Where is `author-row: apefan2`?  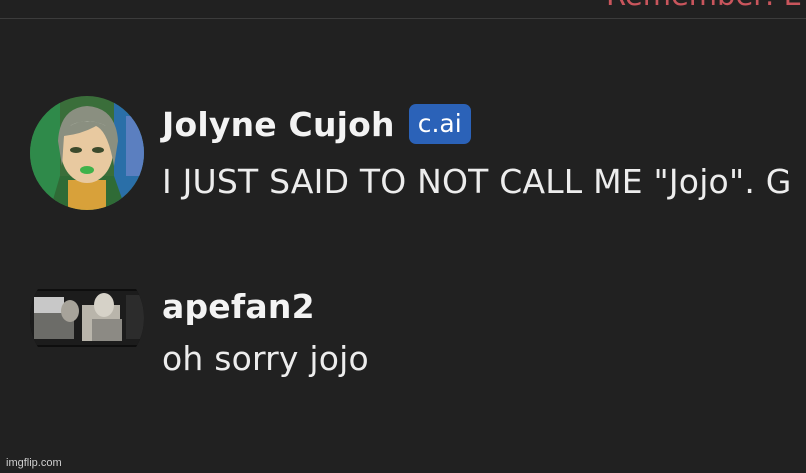 author-row: apefan2 is located at coordinates (238, 306).